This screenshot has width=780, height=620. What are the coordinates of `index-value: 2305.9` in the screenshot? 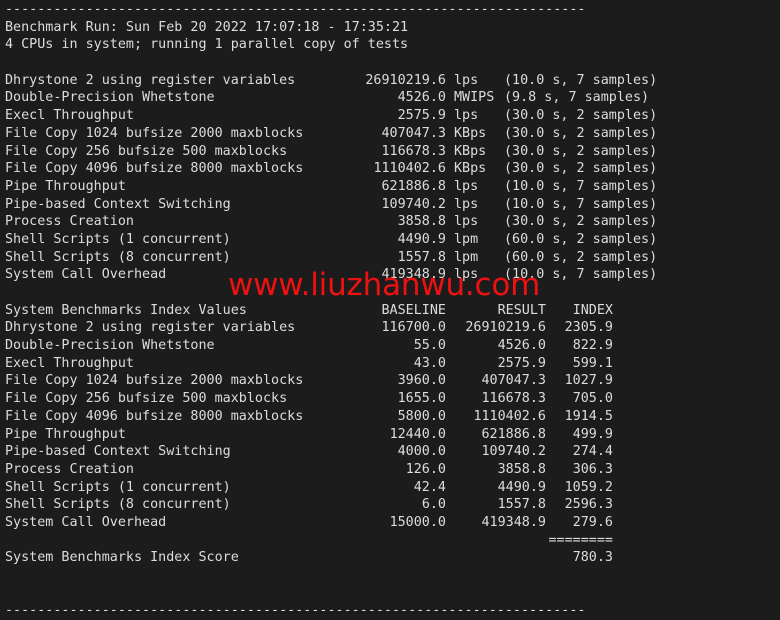 It's located at (588, 328).